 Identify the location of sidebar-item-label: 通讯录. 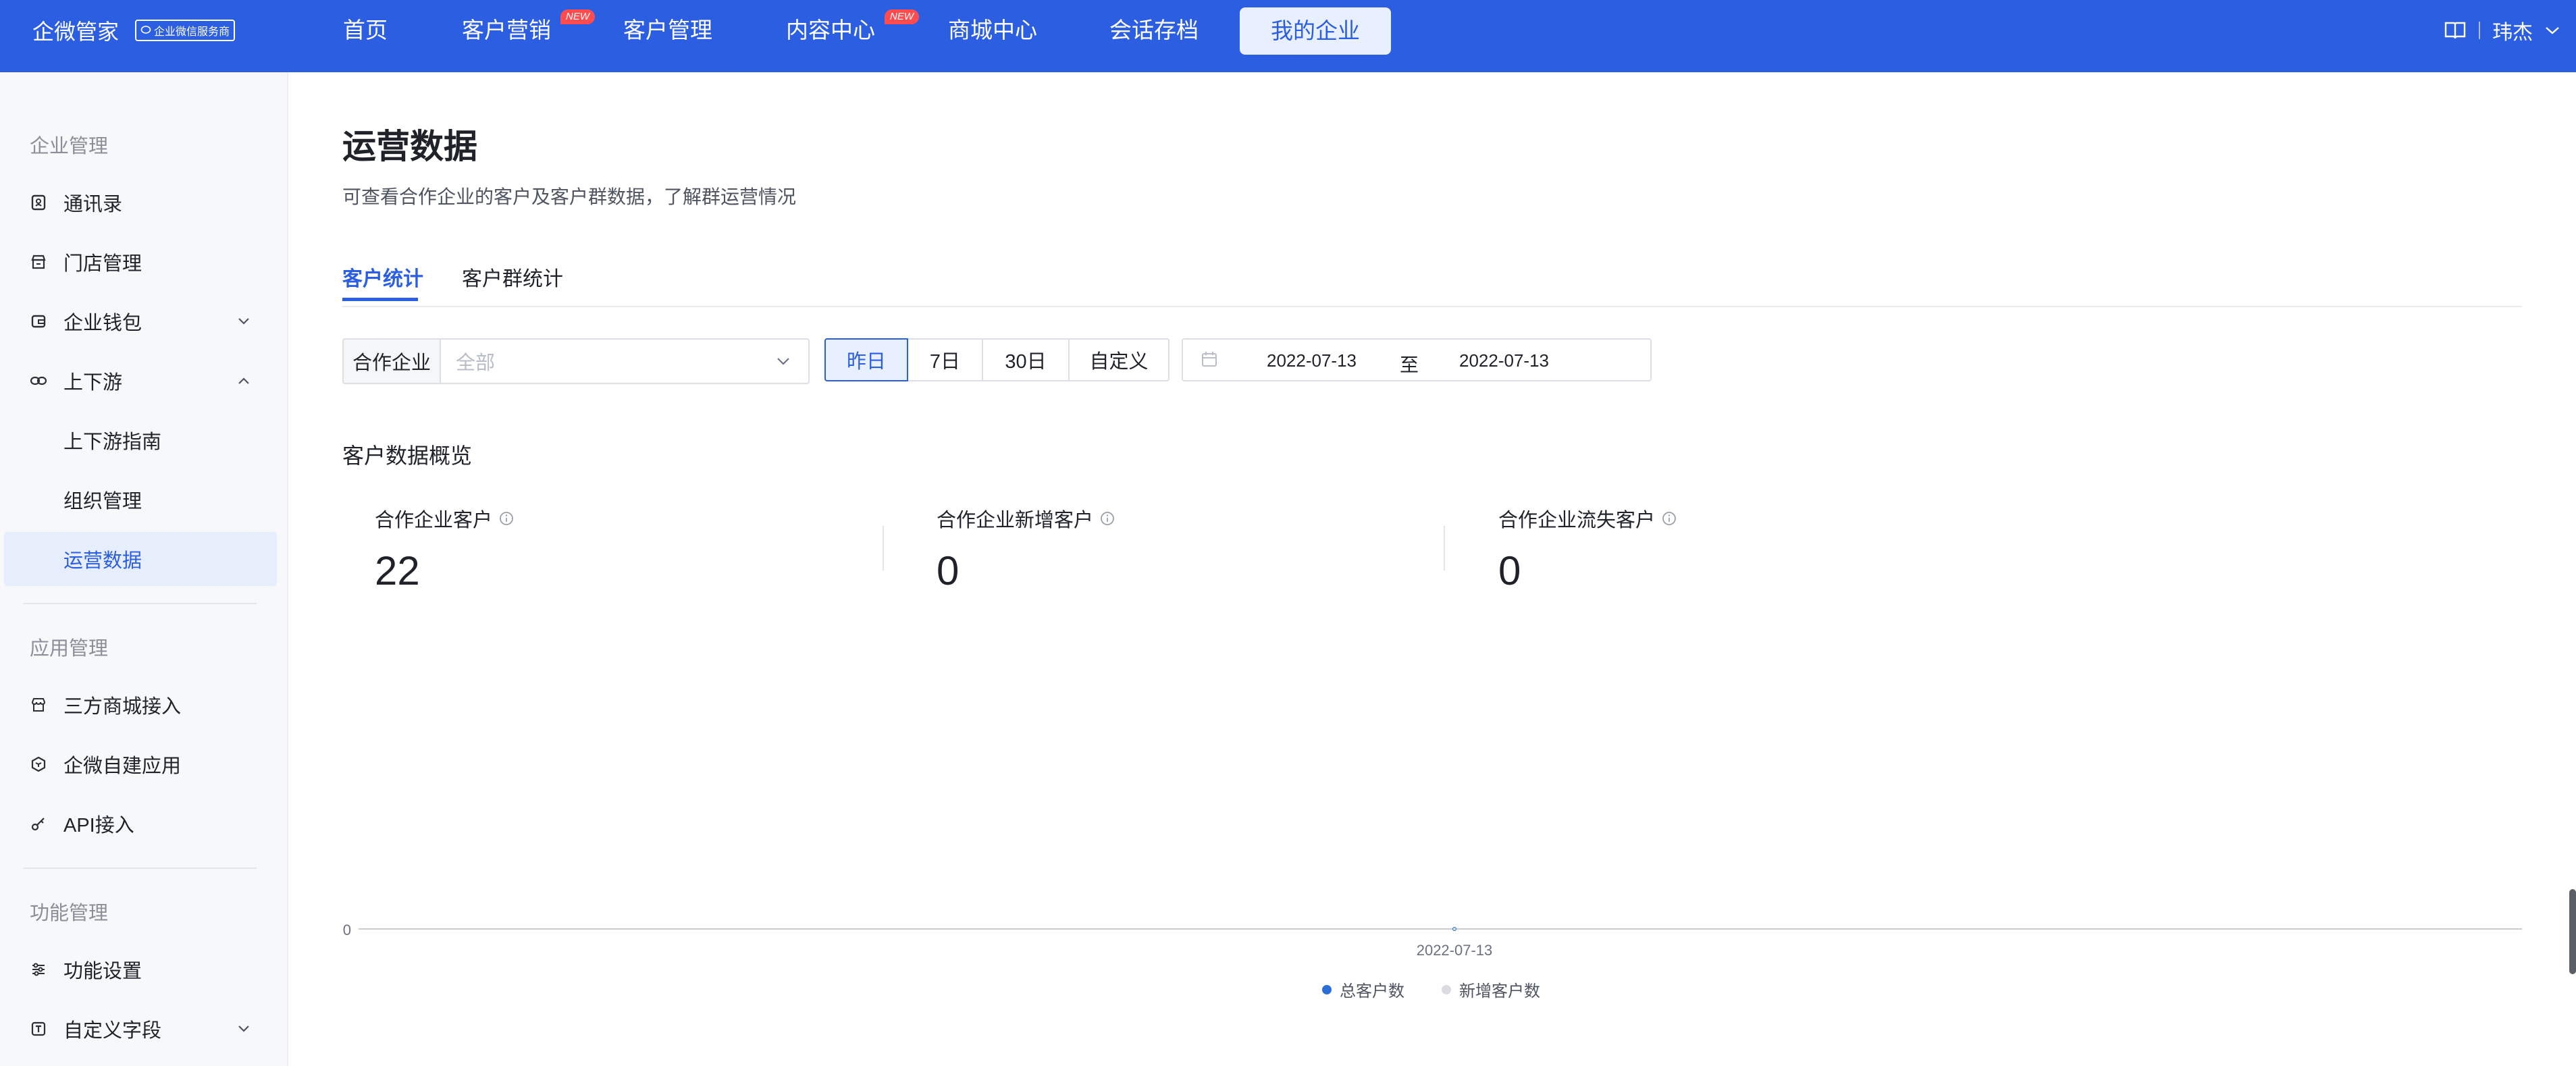
(93, 204).